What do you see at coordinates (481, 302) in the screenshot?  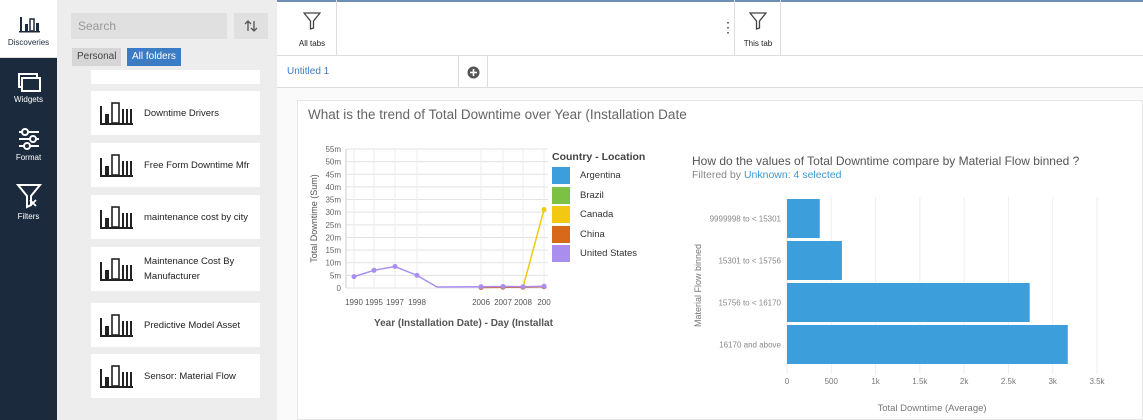 I see `x-tick-label: 2006` at bounding box center [481, 302].